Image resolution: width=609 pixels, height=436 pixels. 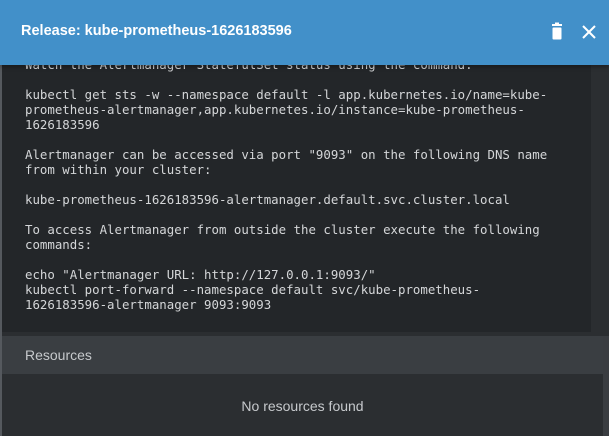 I want to click on close-icon, so click(x=589, y=32).